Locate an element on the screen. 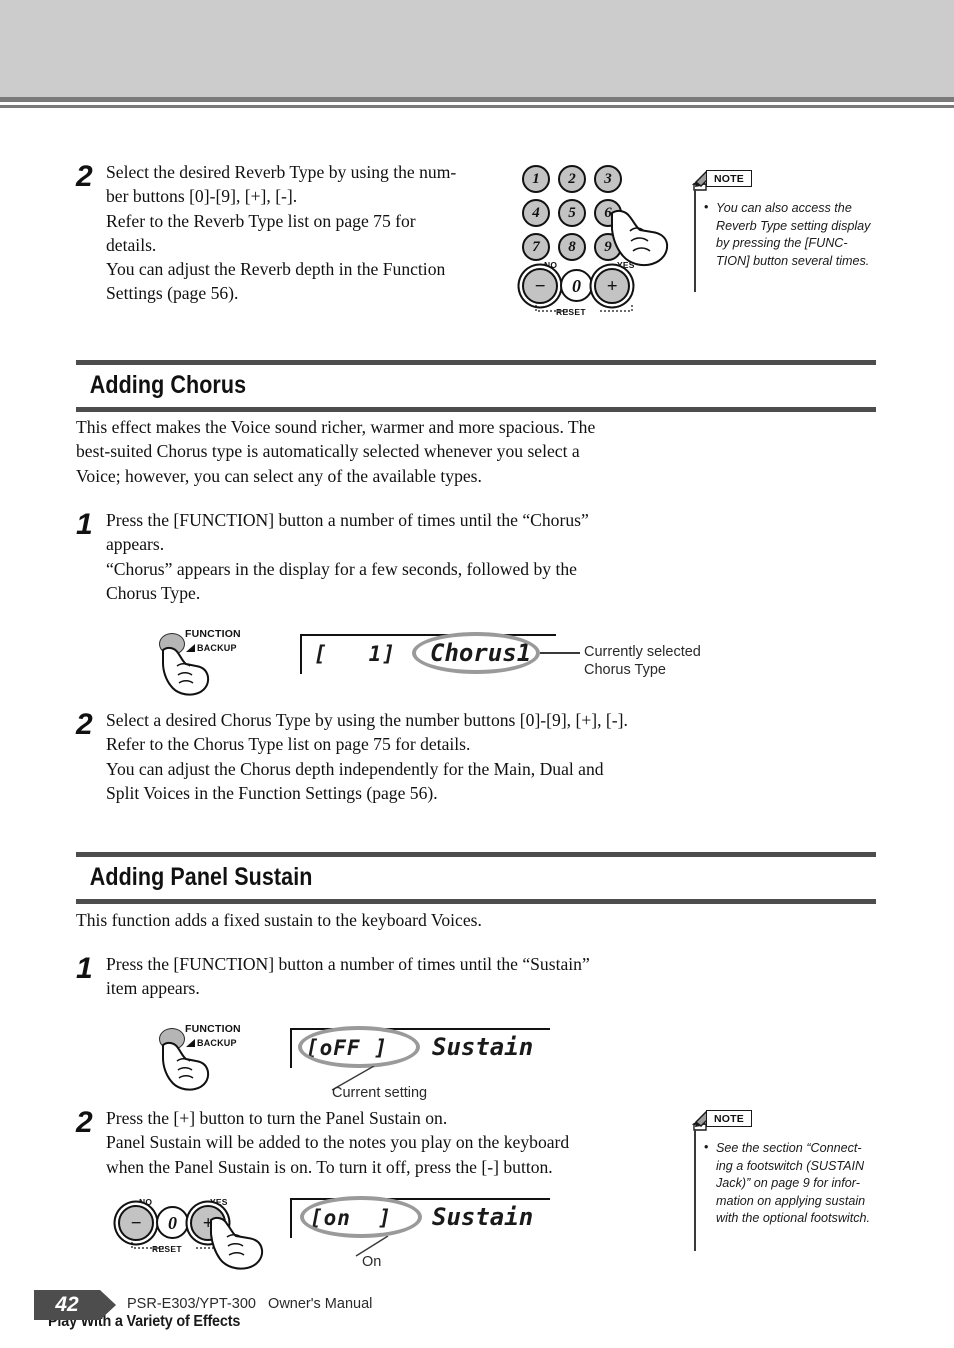  note-line: TION] button several times. is located at coordinates (793, 260).